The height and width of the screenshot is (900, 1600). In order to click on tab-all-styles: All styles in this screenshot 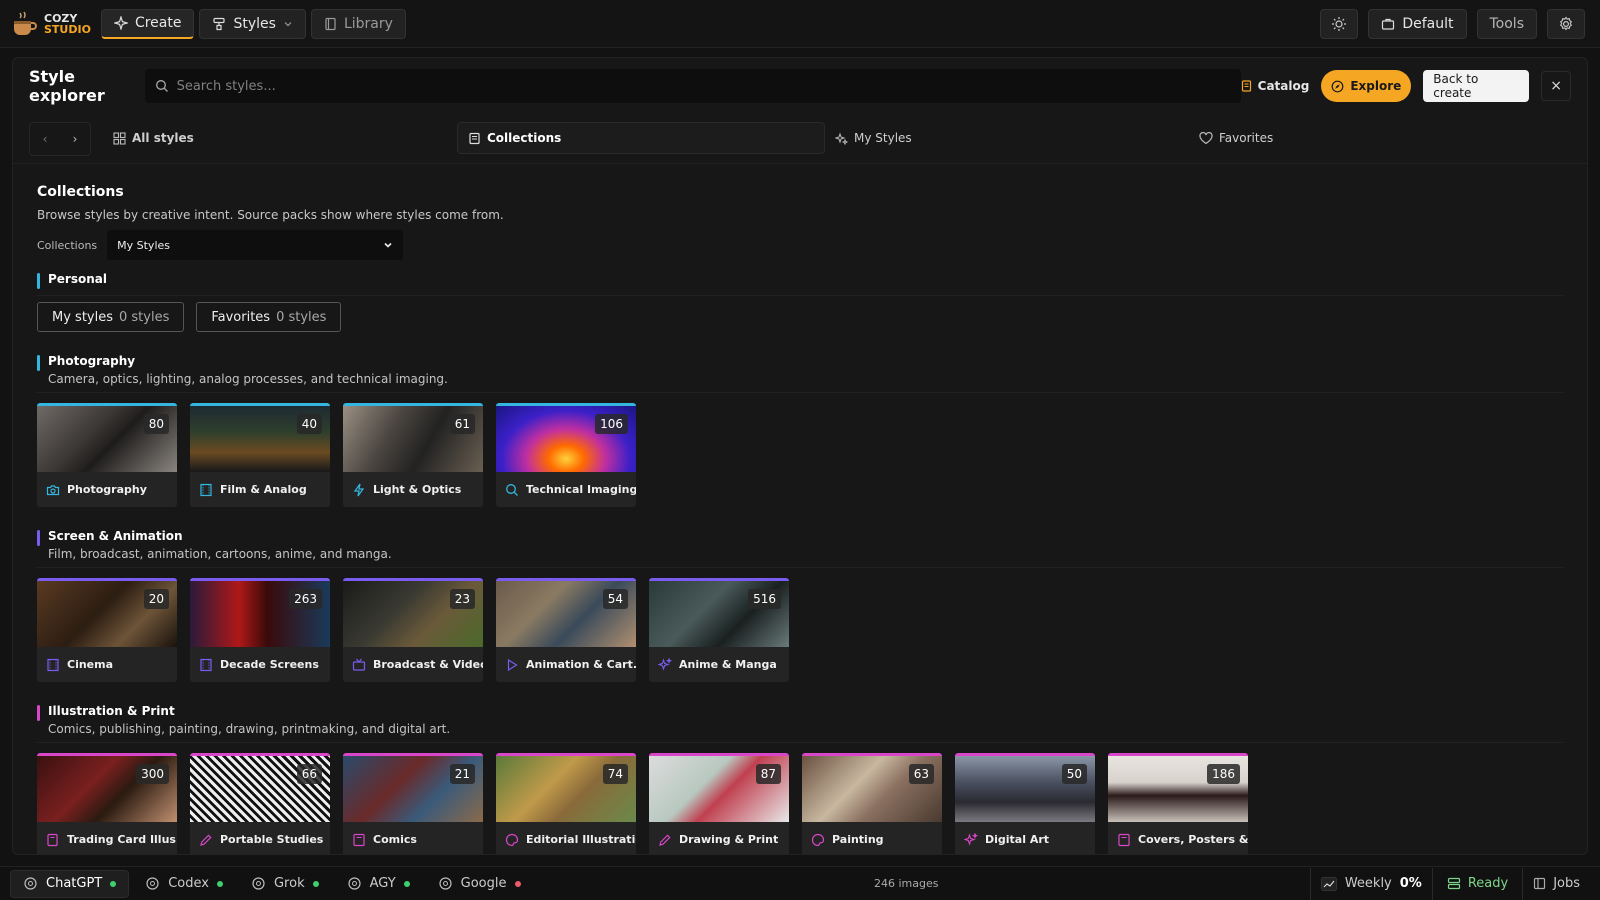, I will do `click(153, 138)`.